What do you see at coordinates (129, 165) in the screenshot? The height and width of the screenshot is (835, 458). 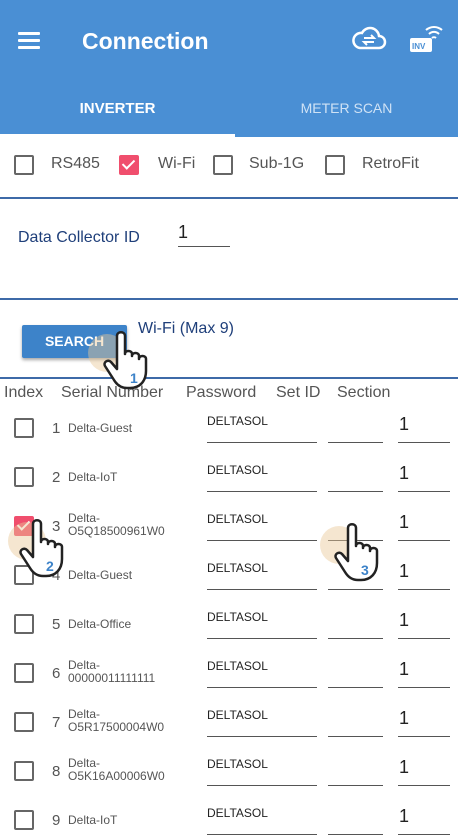 I see `wifi-checkbox` at bounding box center [129, 165].